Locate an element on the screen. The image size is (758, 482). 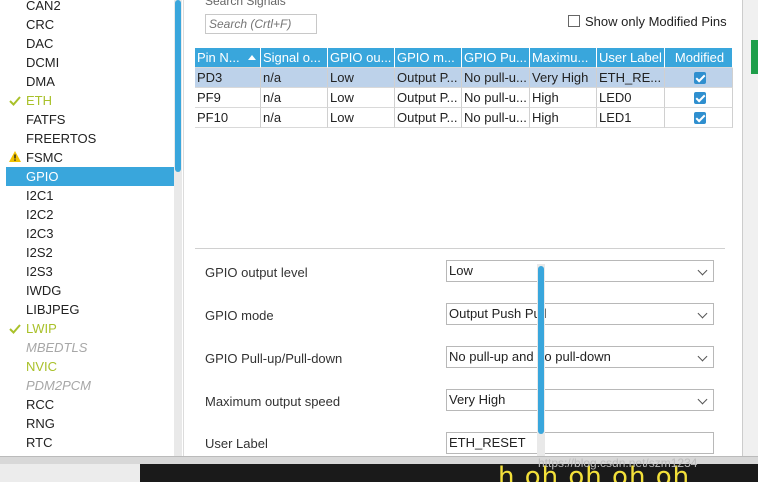
sidebar-item-label: CAN2 is located at coordinates (43, 6).